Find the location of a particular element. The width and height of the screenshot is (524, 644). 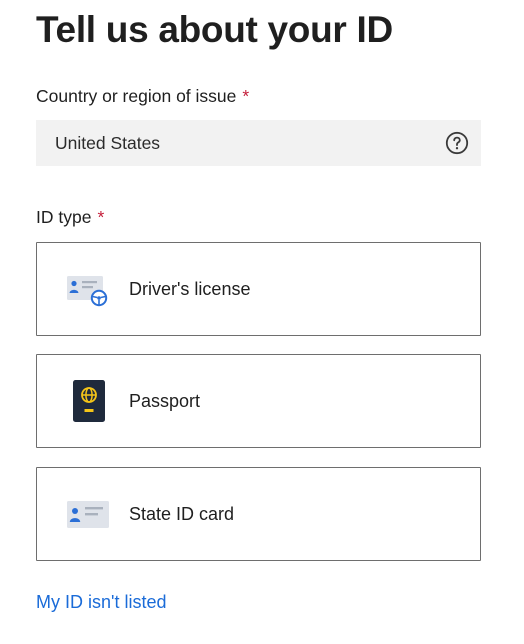

option-label: Passport is located at coordinates (165, 400).